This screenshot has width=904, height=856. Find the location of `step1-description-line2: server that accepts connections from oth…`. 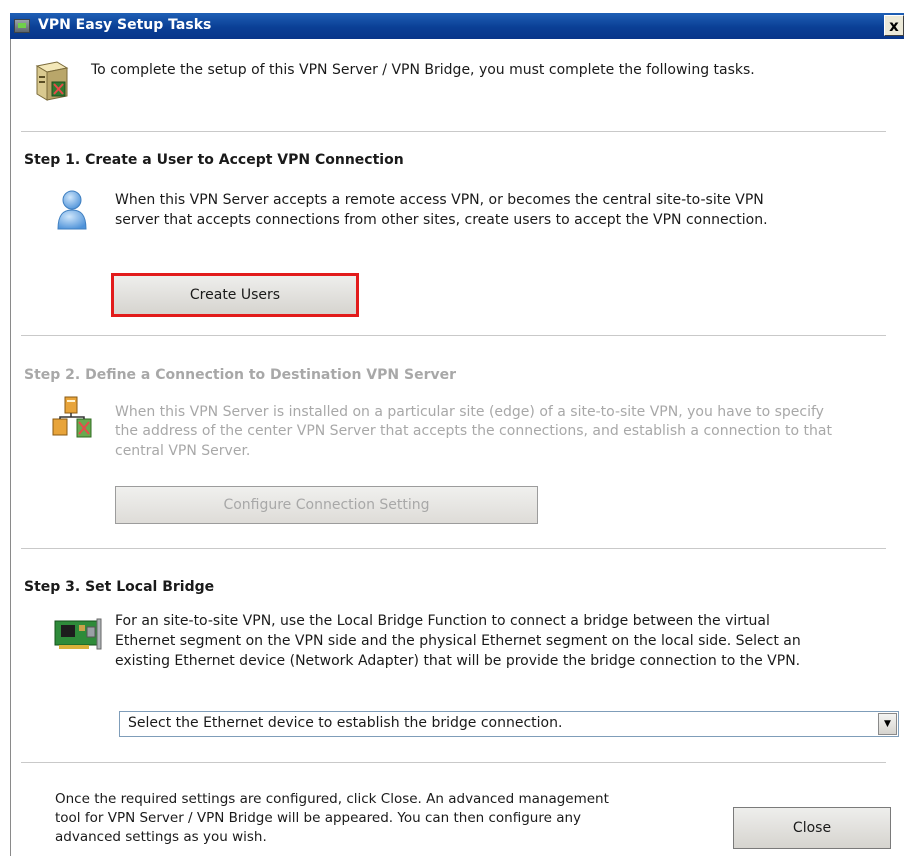

step1-description-line2: server that accepts connections from oth… is located at coordinates (441, 220).